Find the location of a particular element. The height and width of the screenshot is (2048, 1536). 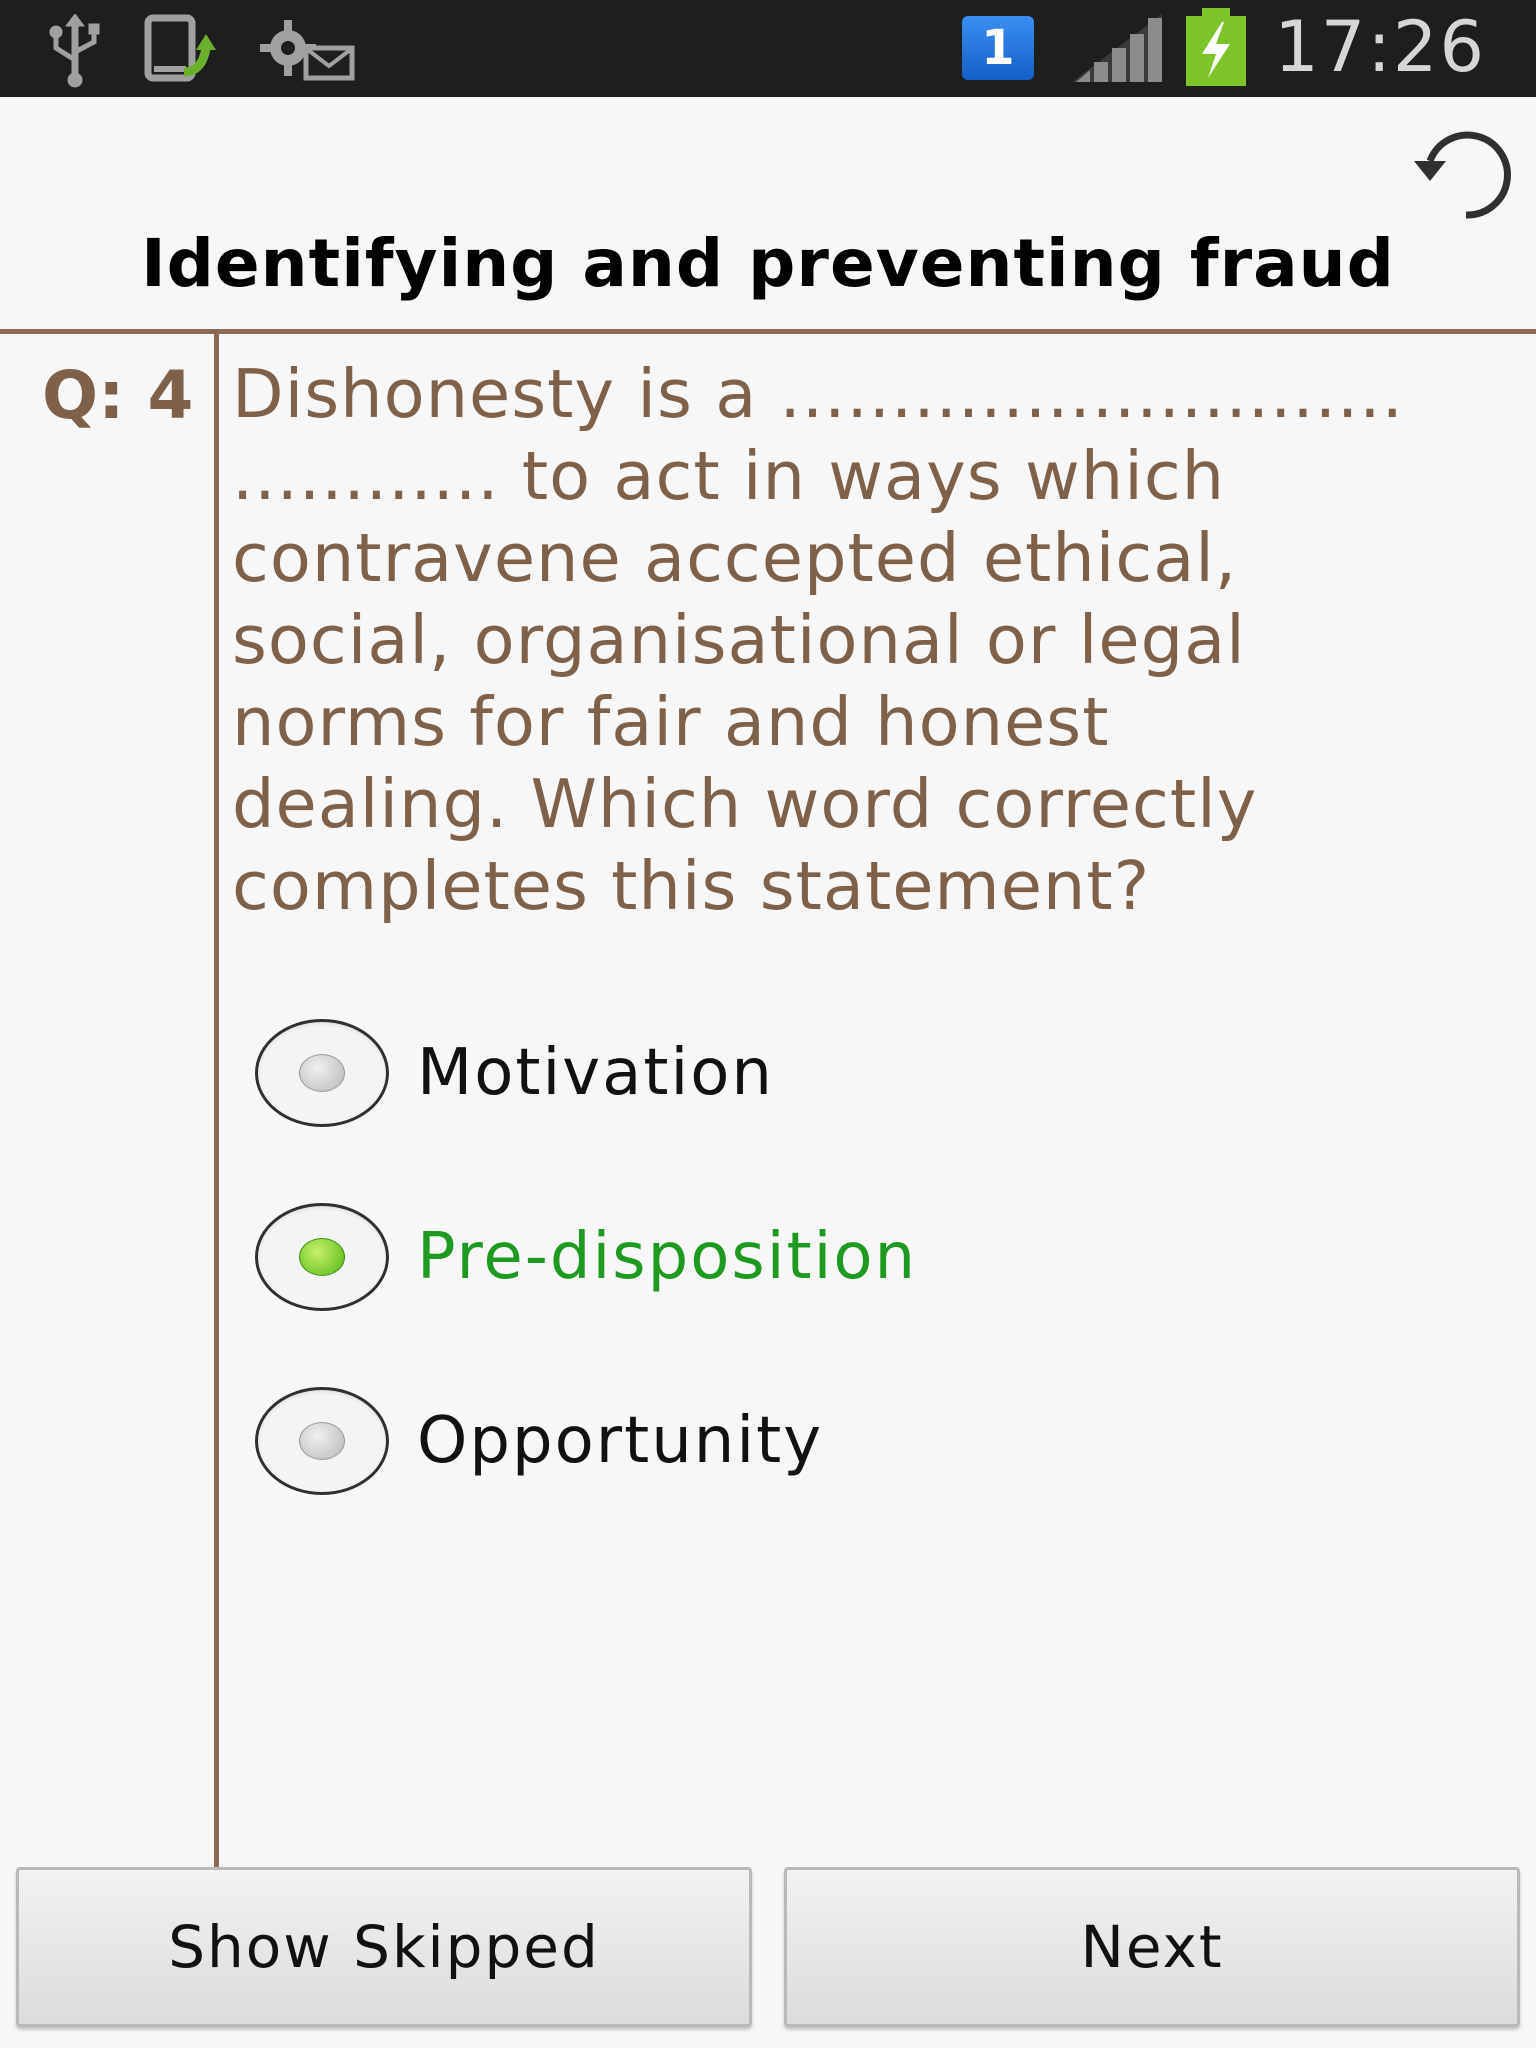

option-label: Opportunity is located at coordinates (620, 1441).